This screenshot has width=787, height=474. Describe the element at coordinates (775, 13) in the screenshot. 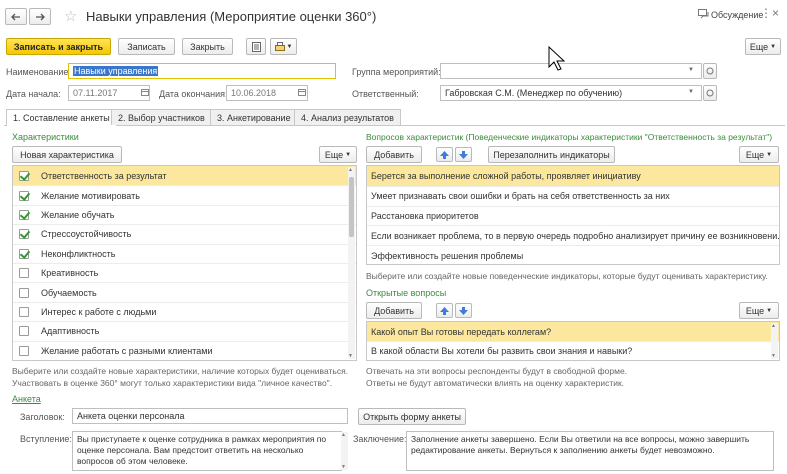

I see `close-icon: ×` at that location.